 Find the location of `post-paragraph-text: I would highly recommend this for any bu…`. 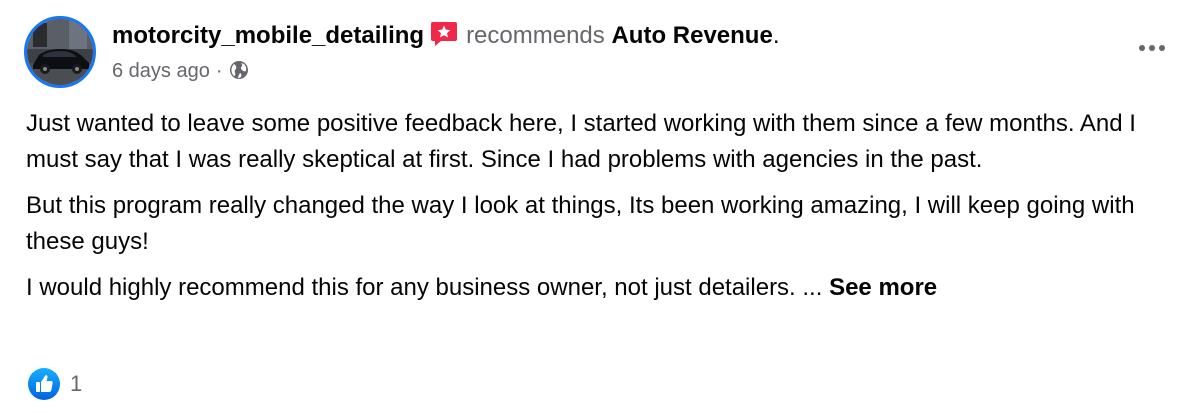

post-paragraph-text: I would highly recommend this for any bu… is located at coordinates (424, 287).